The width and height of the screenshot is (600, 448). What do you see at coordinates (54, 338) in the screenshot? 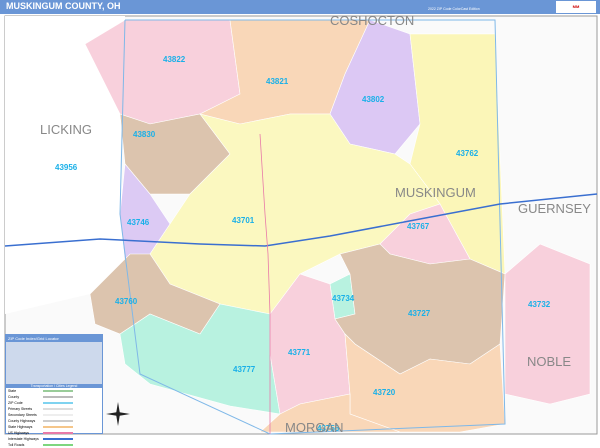
I see `legend-title: ZIP Code Index/Grid Locator` at bounding box center [54, 338].